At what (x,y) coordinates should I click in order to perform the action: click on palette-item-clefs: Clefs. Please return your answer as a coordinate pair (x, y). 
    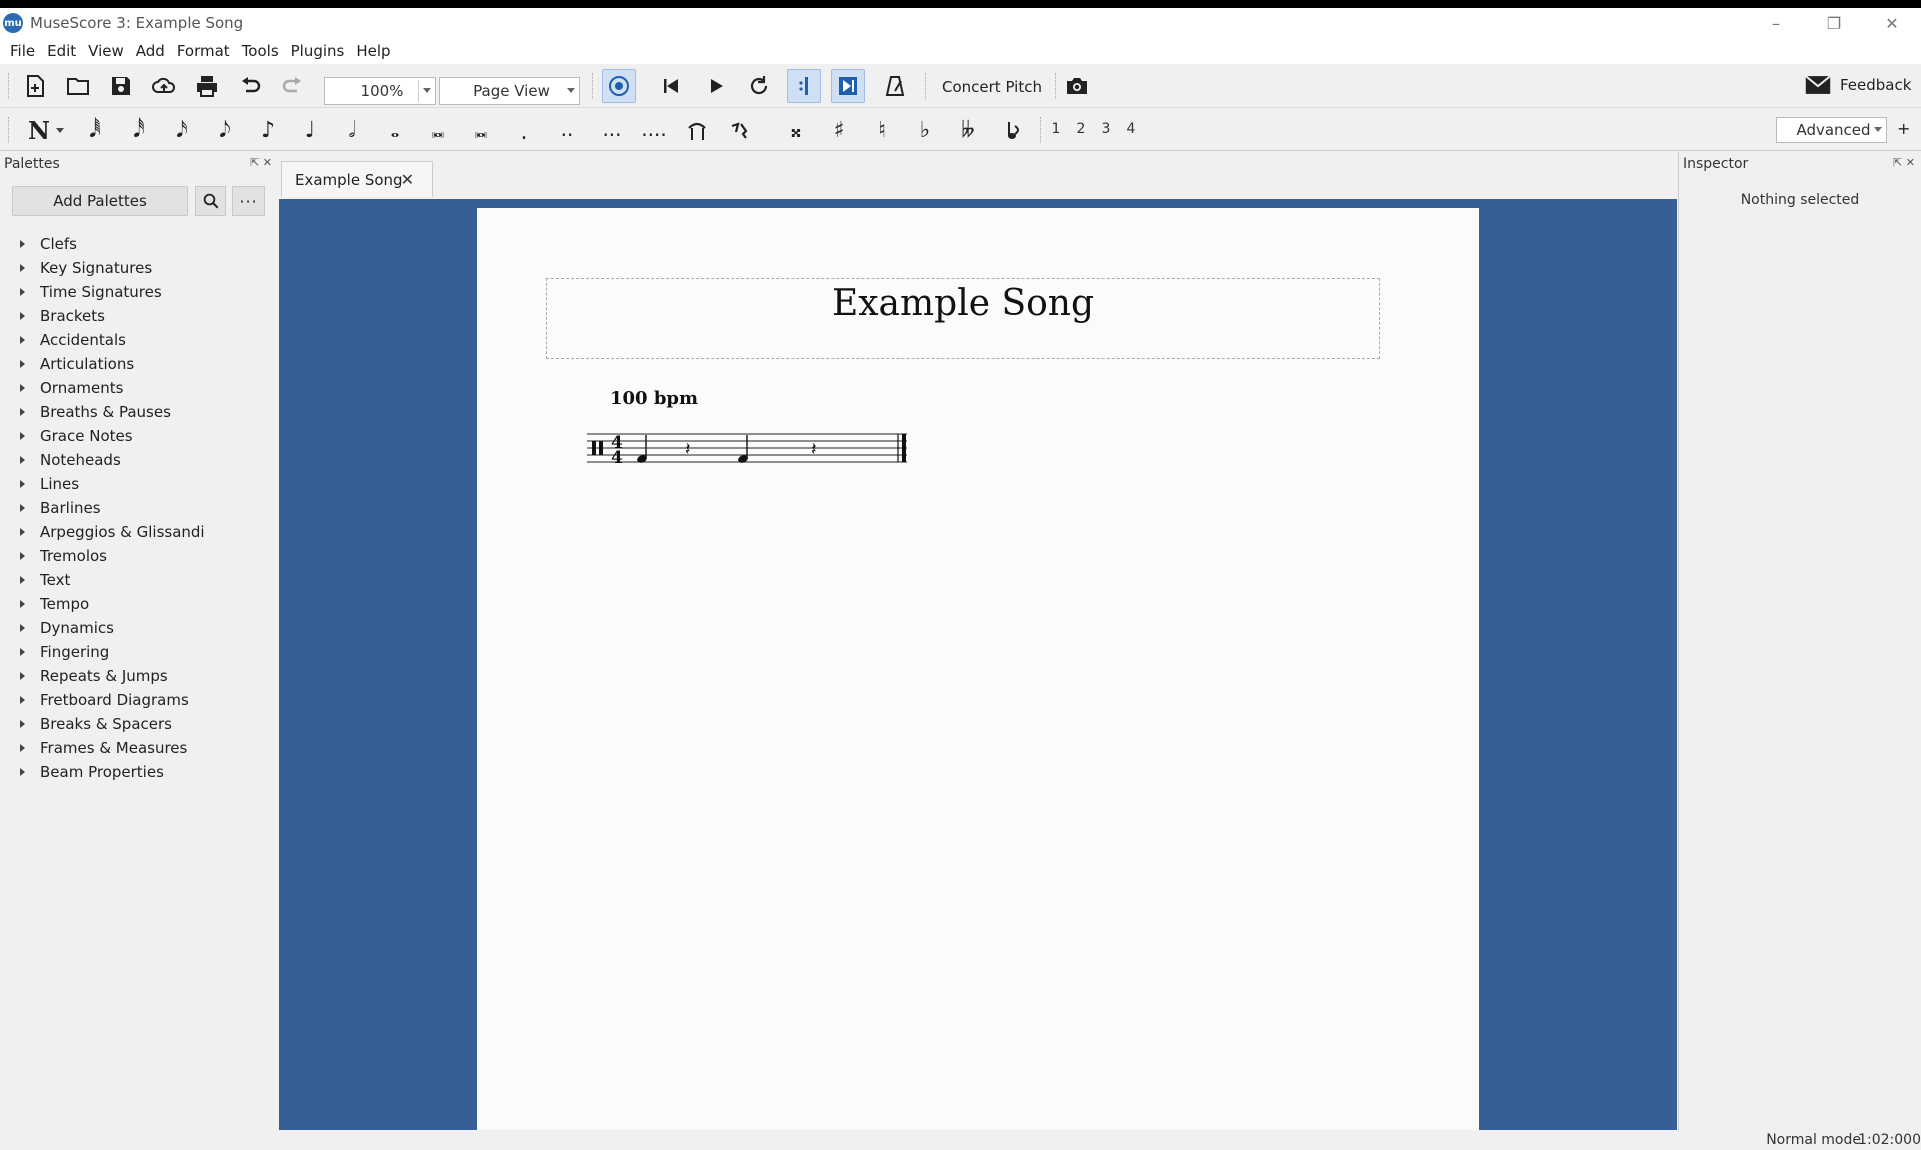
    Looking at the image, I should click on (139, 244).